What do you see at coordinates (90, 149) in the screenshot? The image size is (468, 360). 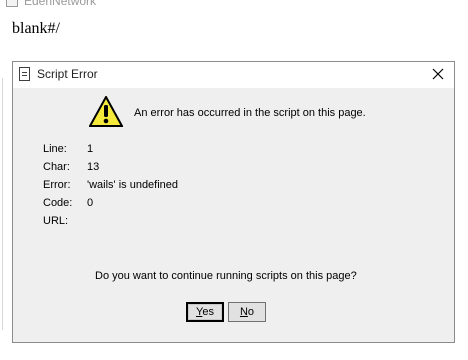 I see `line-value: 1` at bounding box center [90, 149].